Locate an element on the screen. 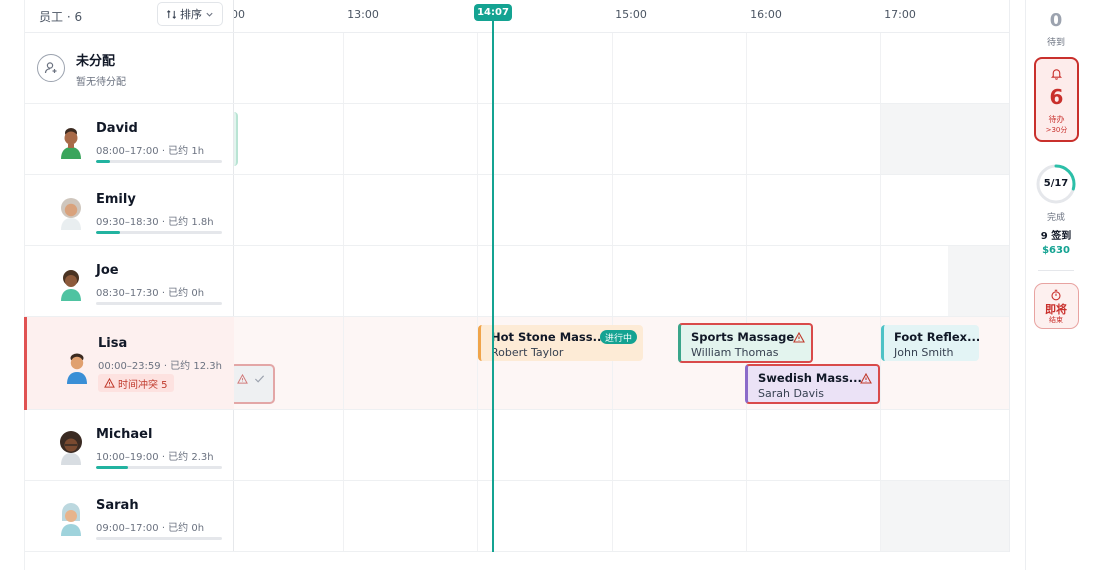  staff-row-david: David 08:00–17:00 · 已约 1h is located at coordinates (129, 139).